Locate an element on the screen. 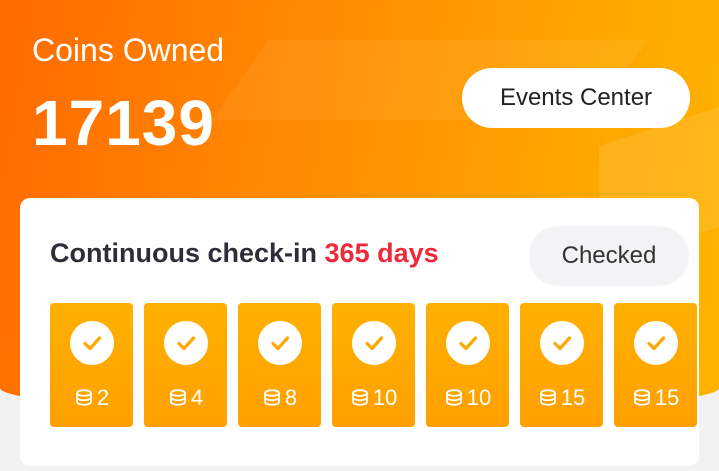 The image size is (719, 471). day-reward: 4 is located at coordinates (185, 398).